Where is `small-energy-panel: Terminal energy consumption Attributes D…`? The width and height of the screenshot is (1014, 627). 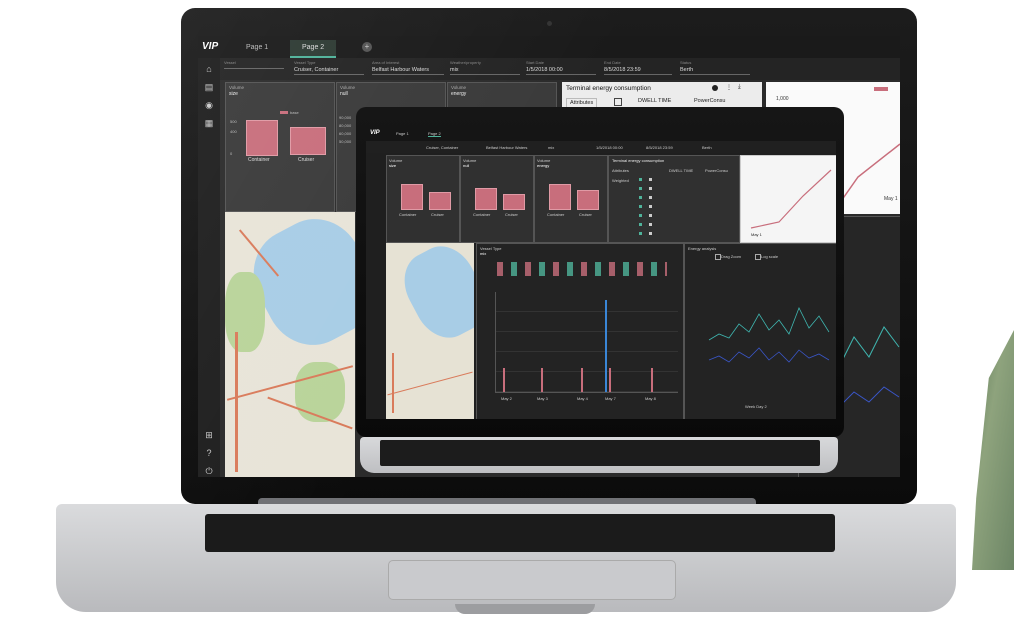 small-energy-panel: Terminal energy consumption Attributes D… is located at coordinates (674, 199).